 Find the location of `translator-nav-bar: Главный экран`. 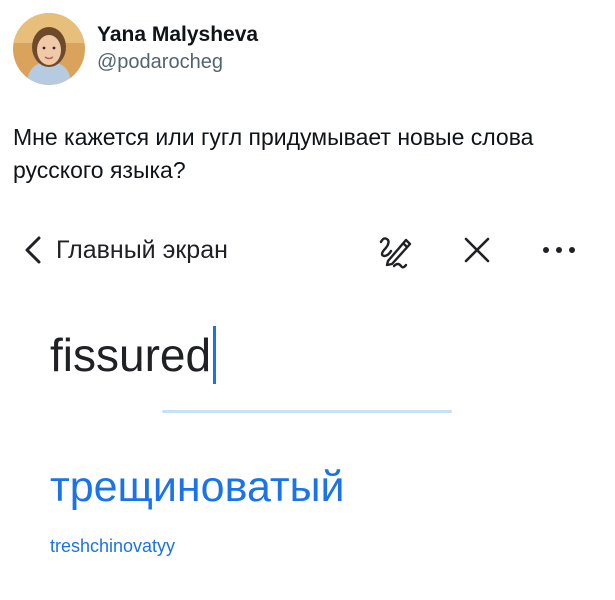

translator-nav-bar: Главный экран is located at coordinates (307, 250).